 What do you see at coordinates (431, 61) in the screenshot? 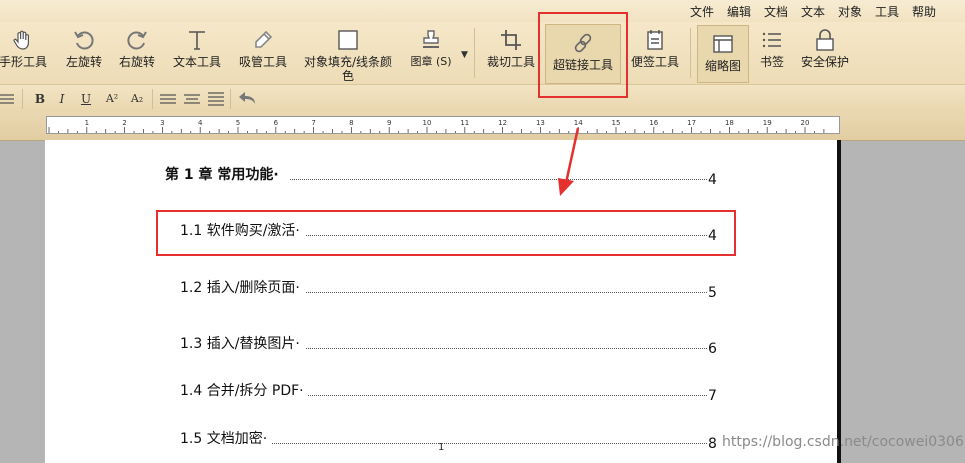
I see `stamp-label: 图章 (S)` at bounding box center [431, 61].